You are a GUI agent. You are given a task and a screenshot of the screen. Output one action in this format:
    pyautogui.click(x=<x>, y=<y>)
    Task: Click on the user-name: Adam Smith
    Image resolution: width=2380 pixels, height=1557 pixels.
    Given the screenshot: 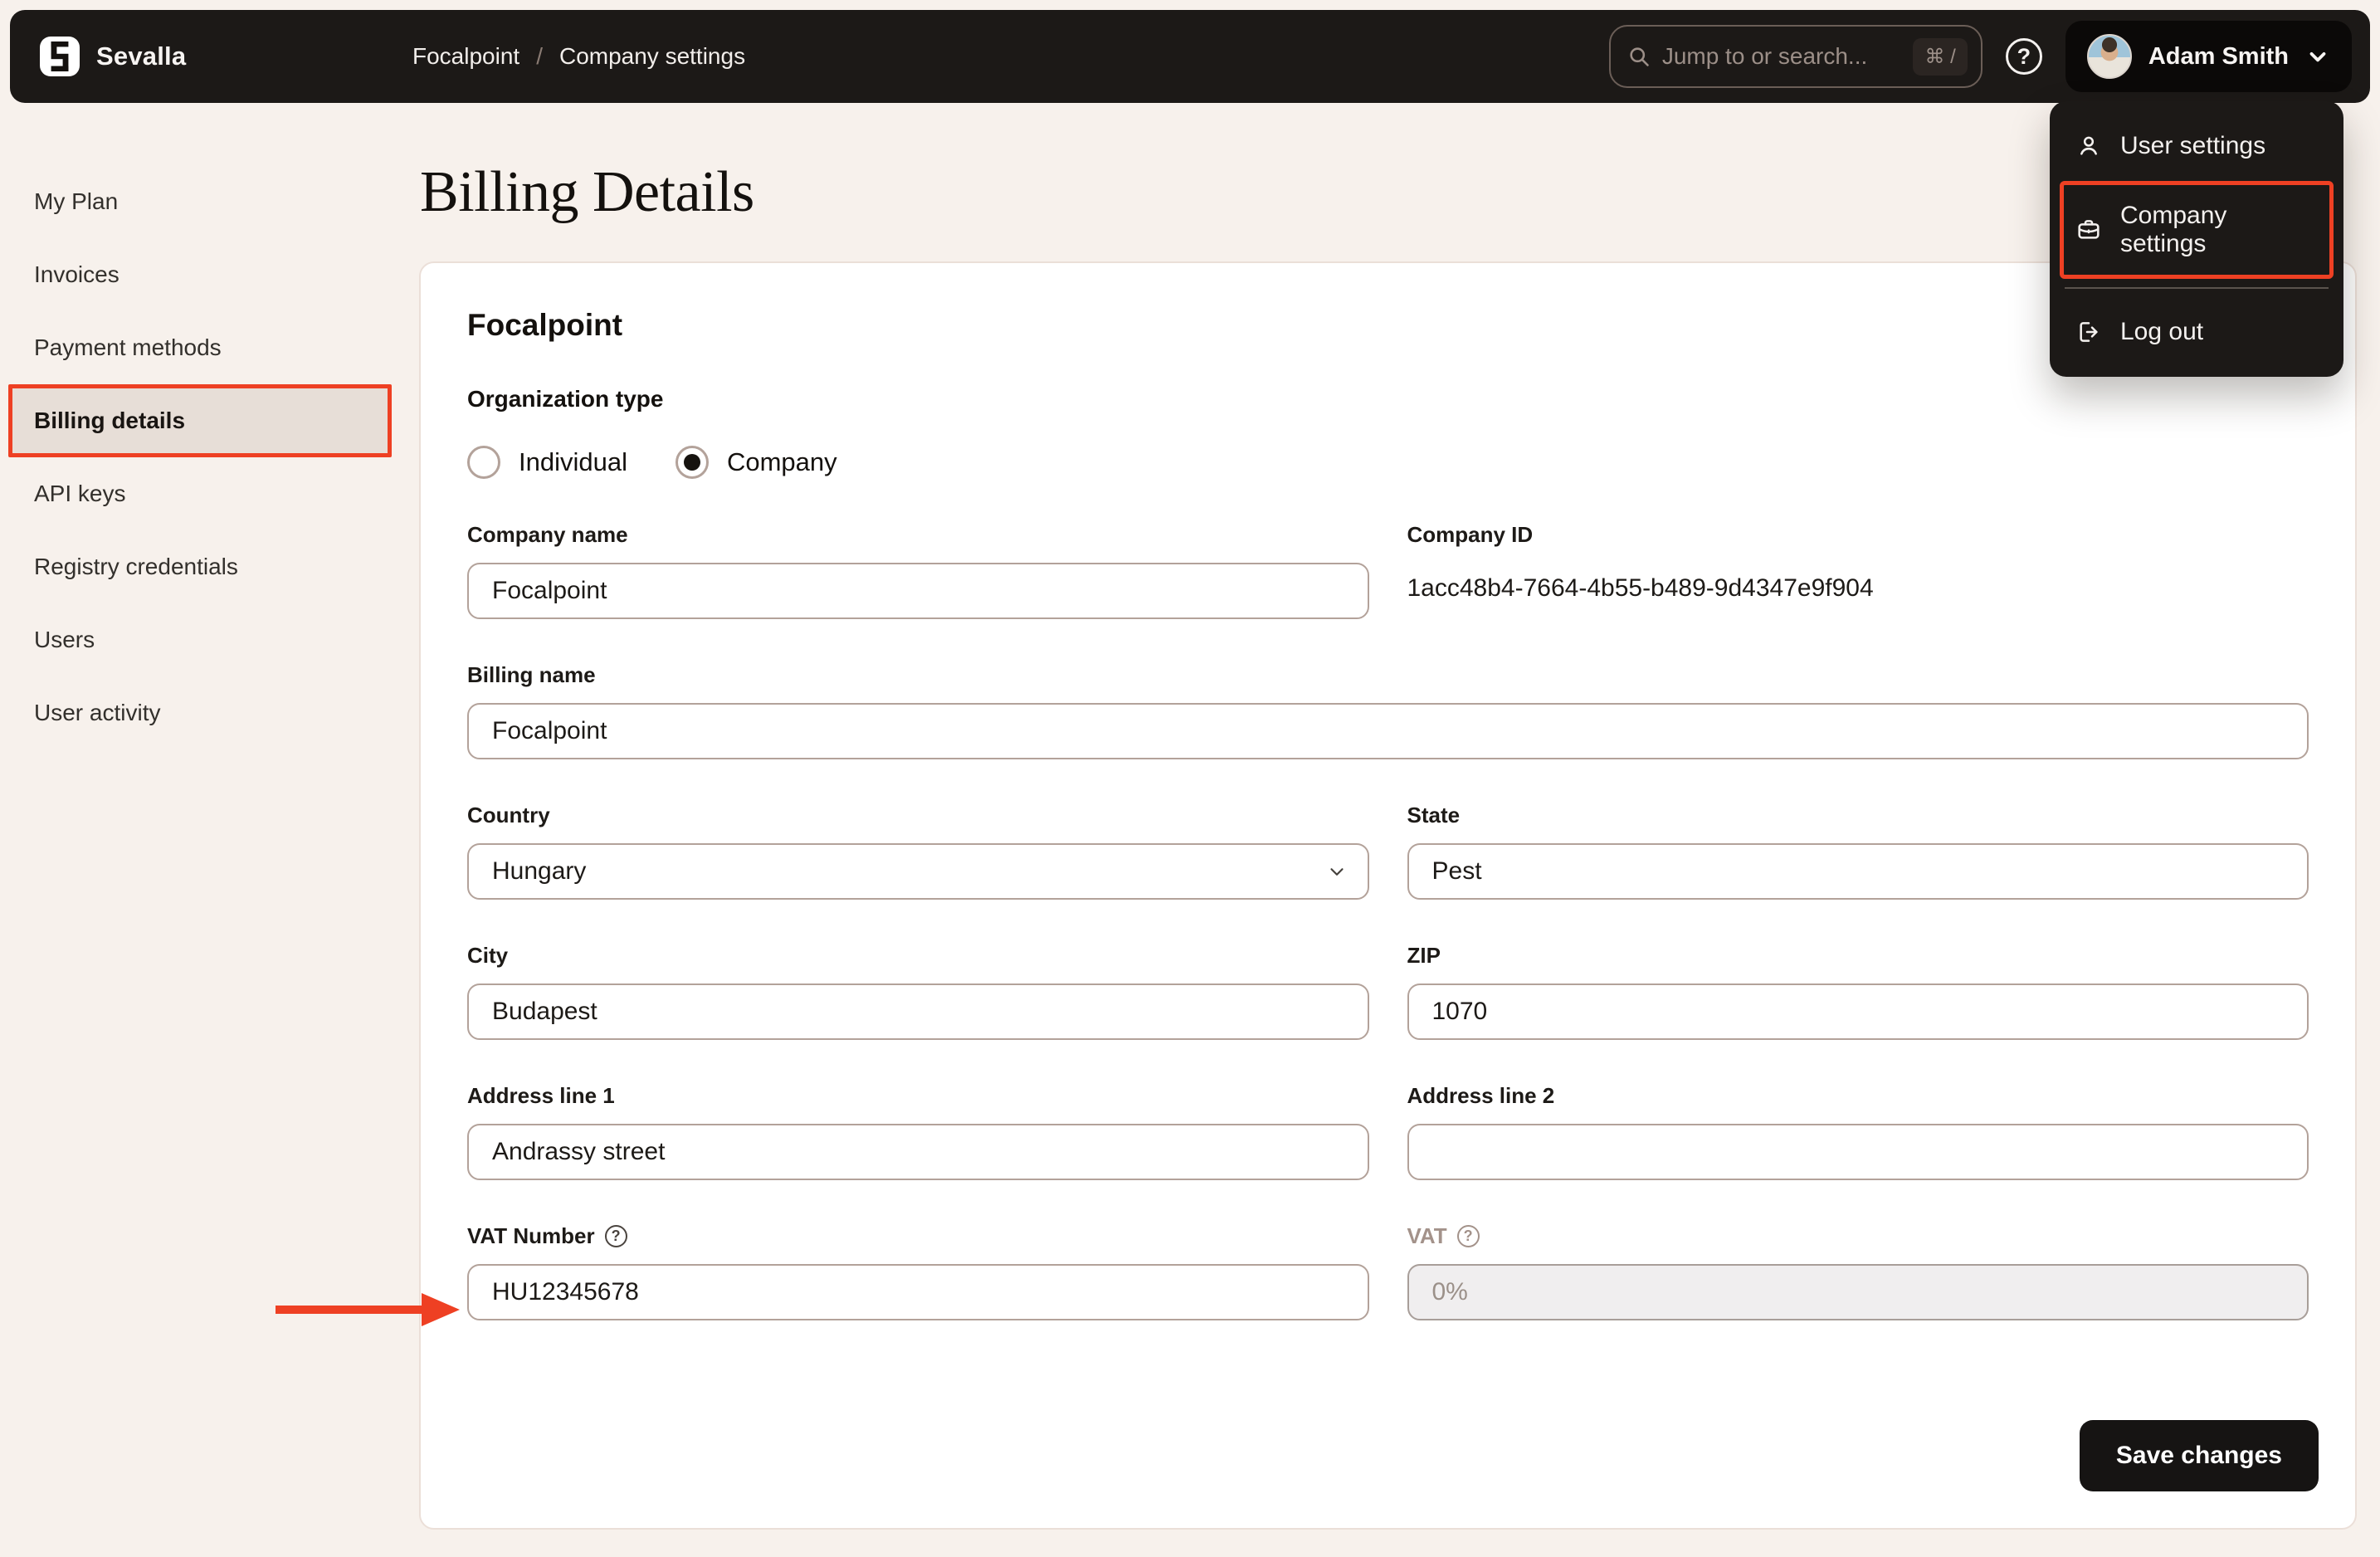 What is the action you would take?
    pyautogui.click(x=2218, y=56)
    